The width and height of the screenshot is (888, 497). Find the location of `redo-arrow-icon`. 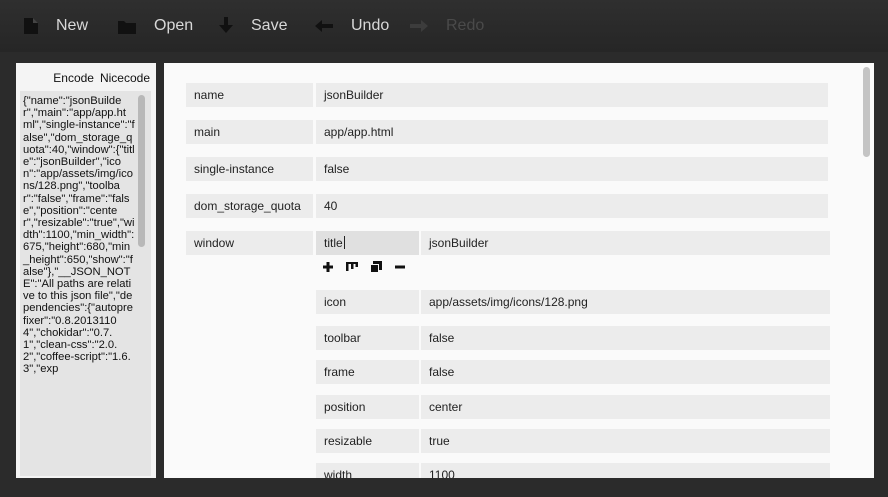

redo-arrow-icon is located at coordinates (419, 26).